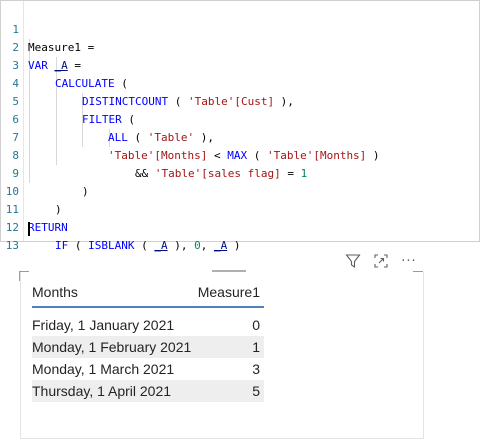 This screenshot has height=442, width=480. I want to click on code-line: 13, so click(14, 235).